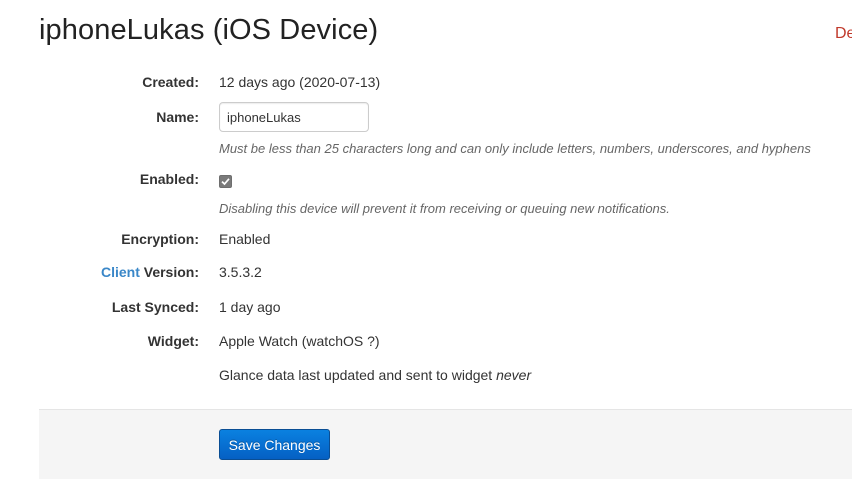  Describe the element at coordinates (843, 34) in the screenshot. I see `delete-device-link: De` at that location.